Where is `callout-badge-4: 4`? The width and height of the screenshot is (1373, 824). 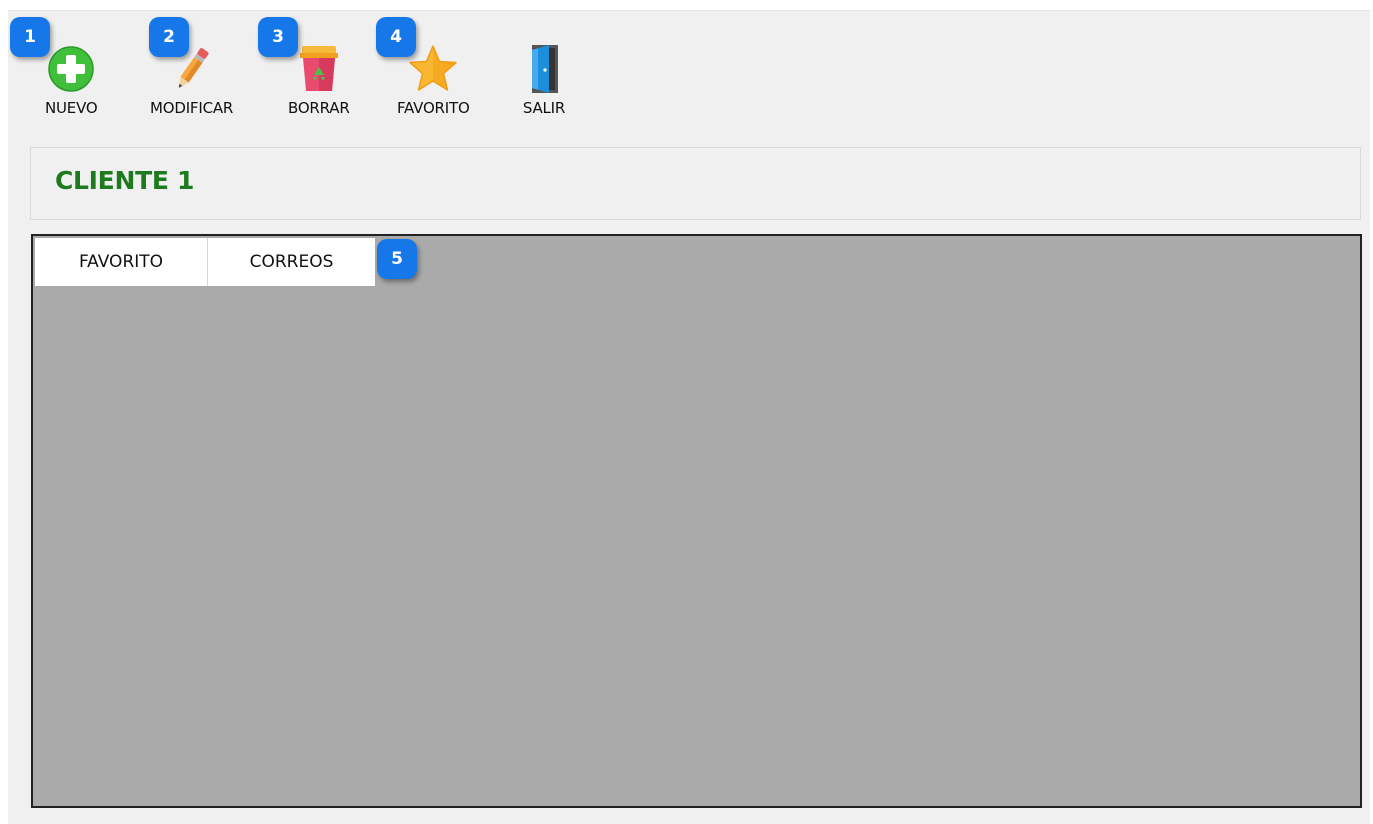 callout-badge-4: 4 is located at coordinates (396, 37).